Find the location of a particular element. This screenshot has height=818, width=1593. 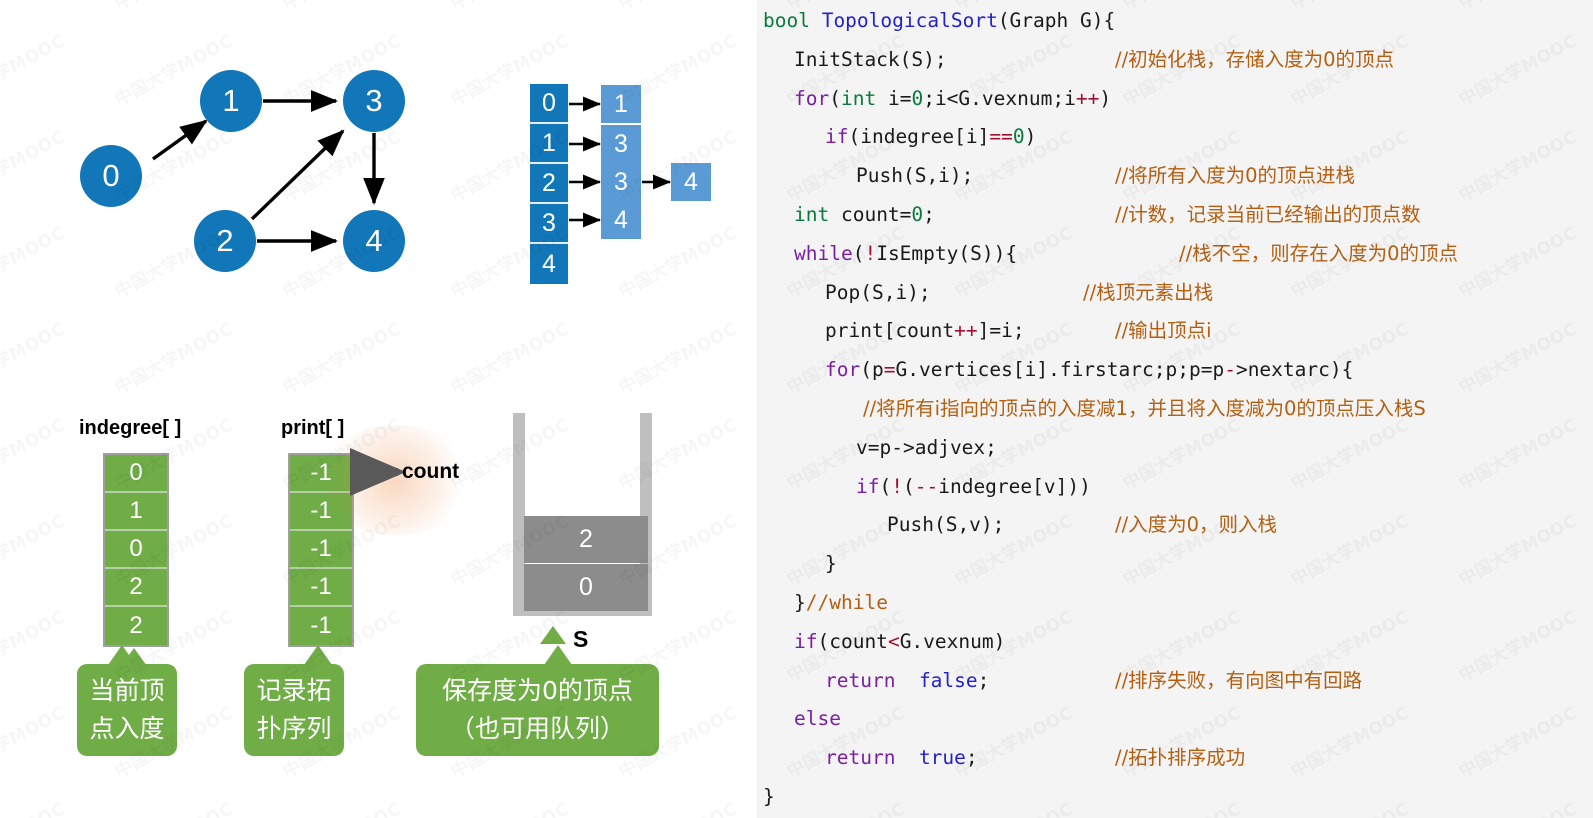

code-token: ;i<G.vexnum;i is located at coordinates (999, 98).